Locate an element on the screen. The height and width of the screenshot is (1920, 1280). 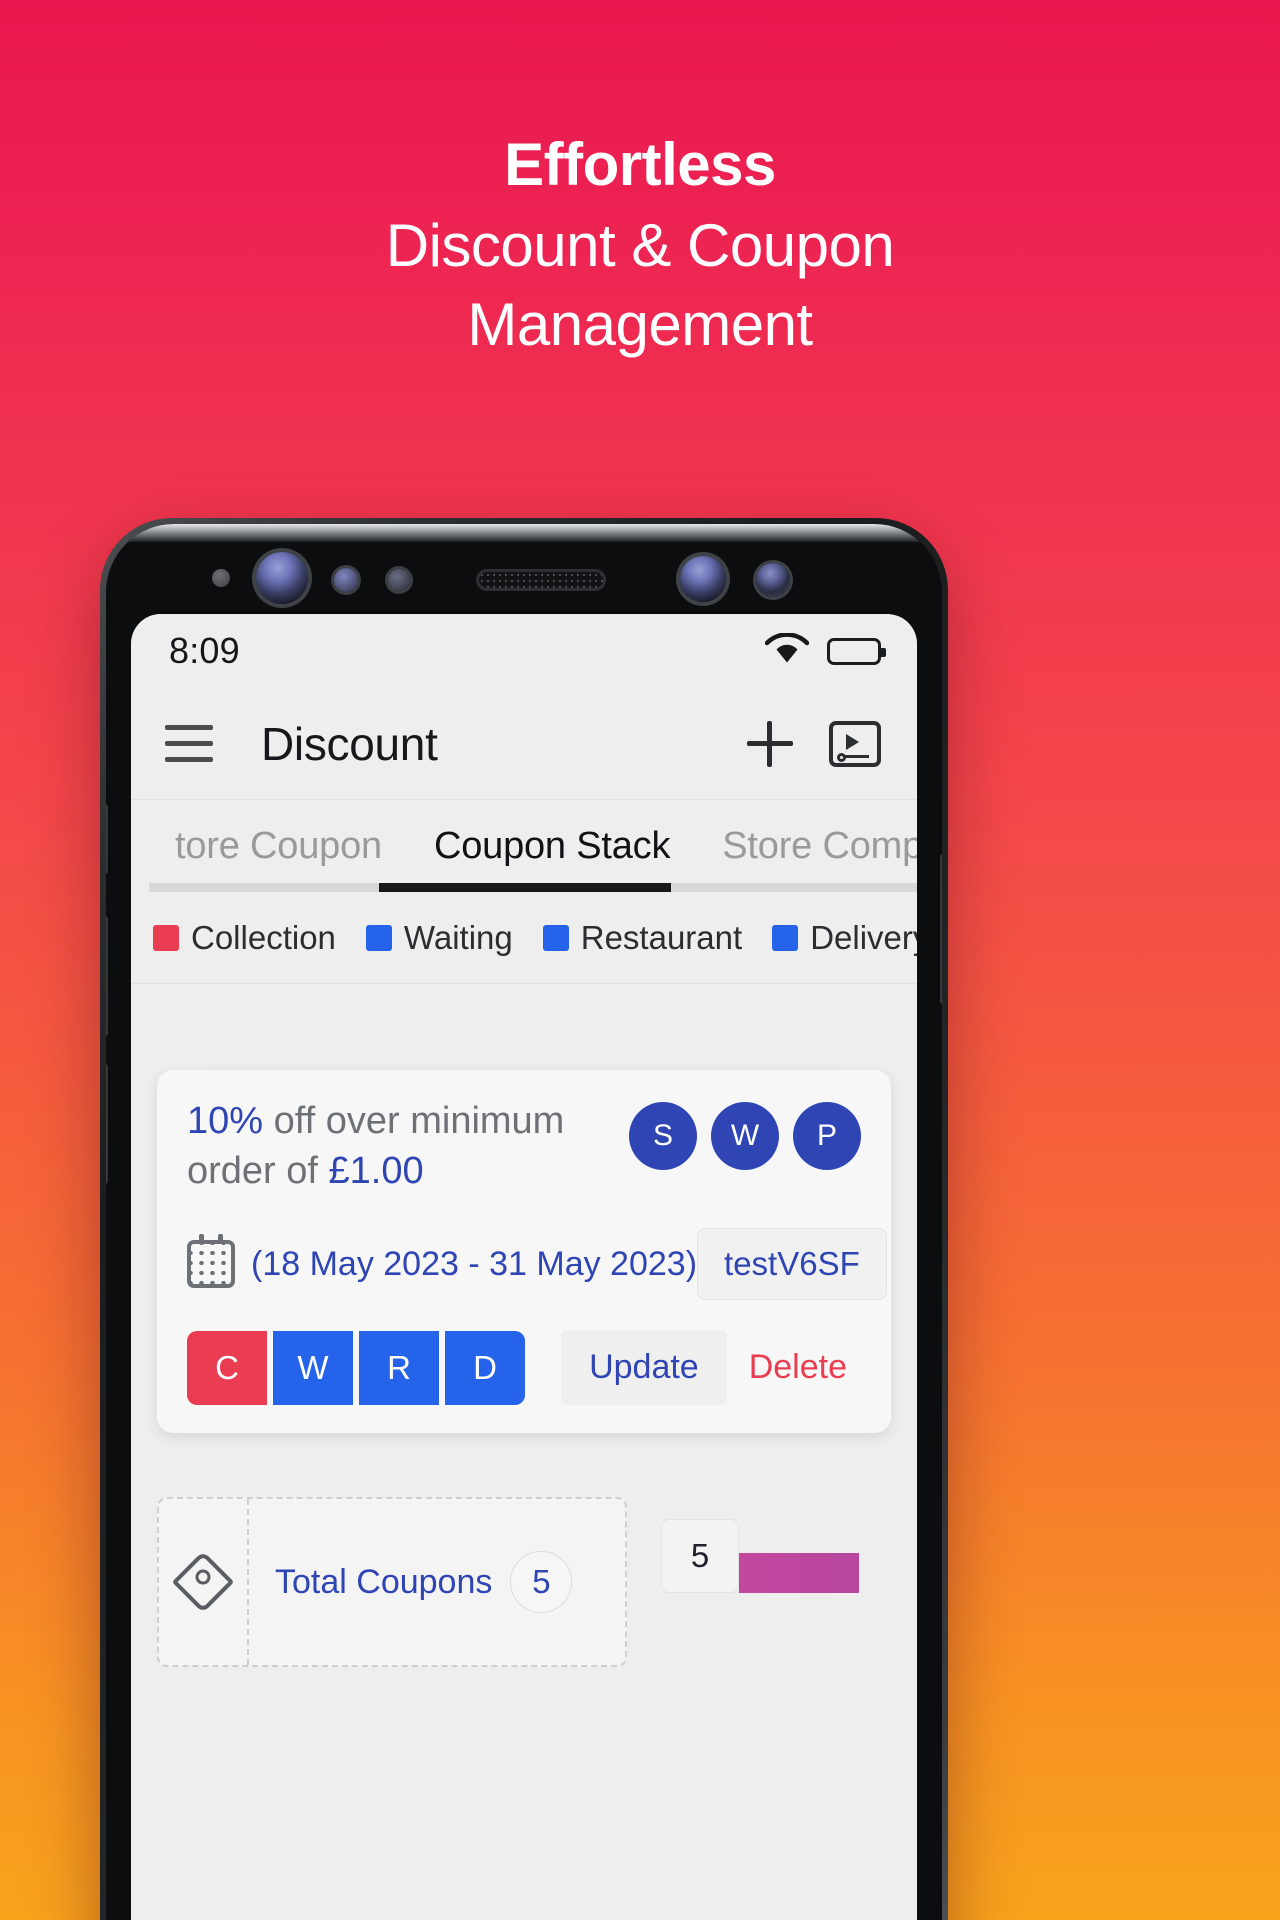
hero-line-1: Effortless is located at coordinates (640, 164).